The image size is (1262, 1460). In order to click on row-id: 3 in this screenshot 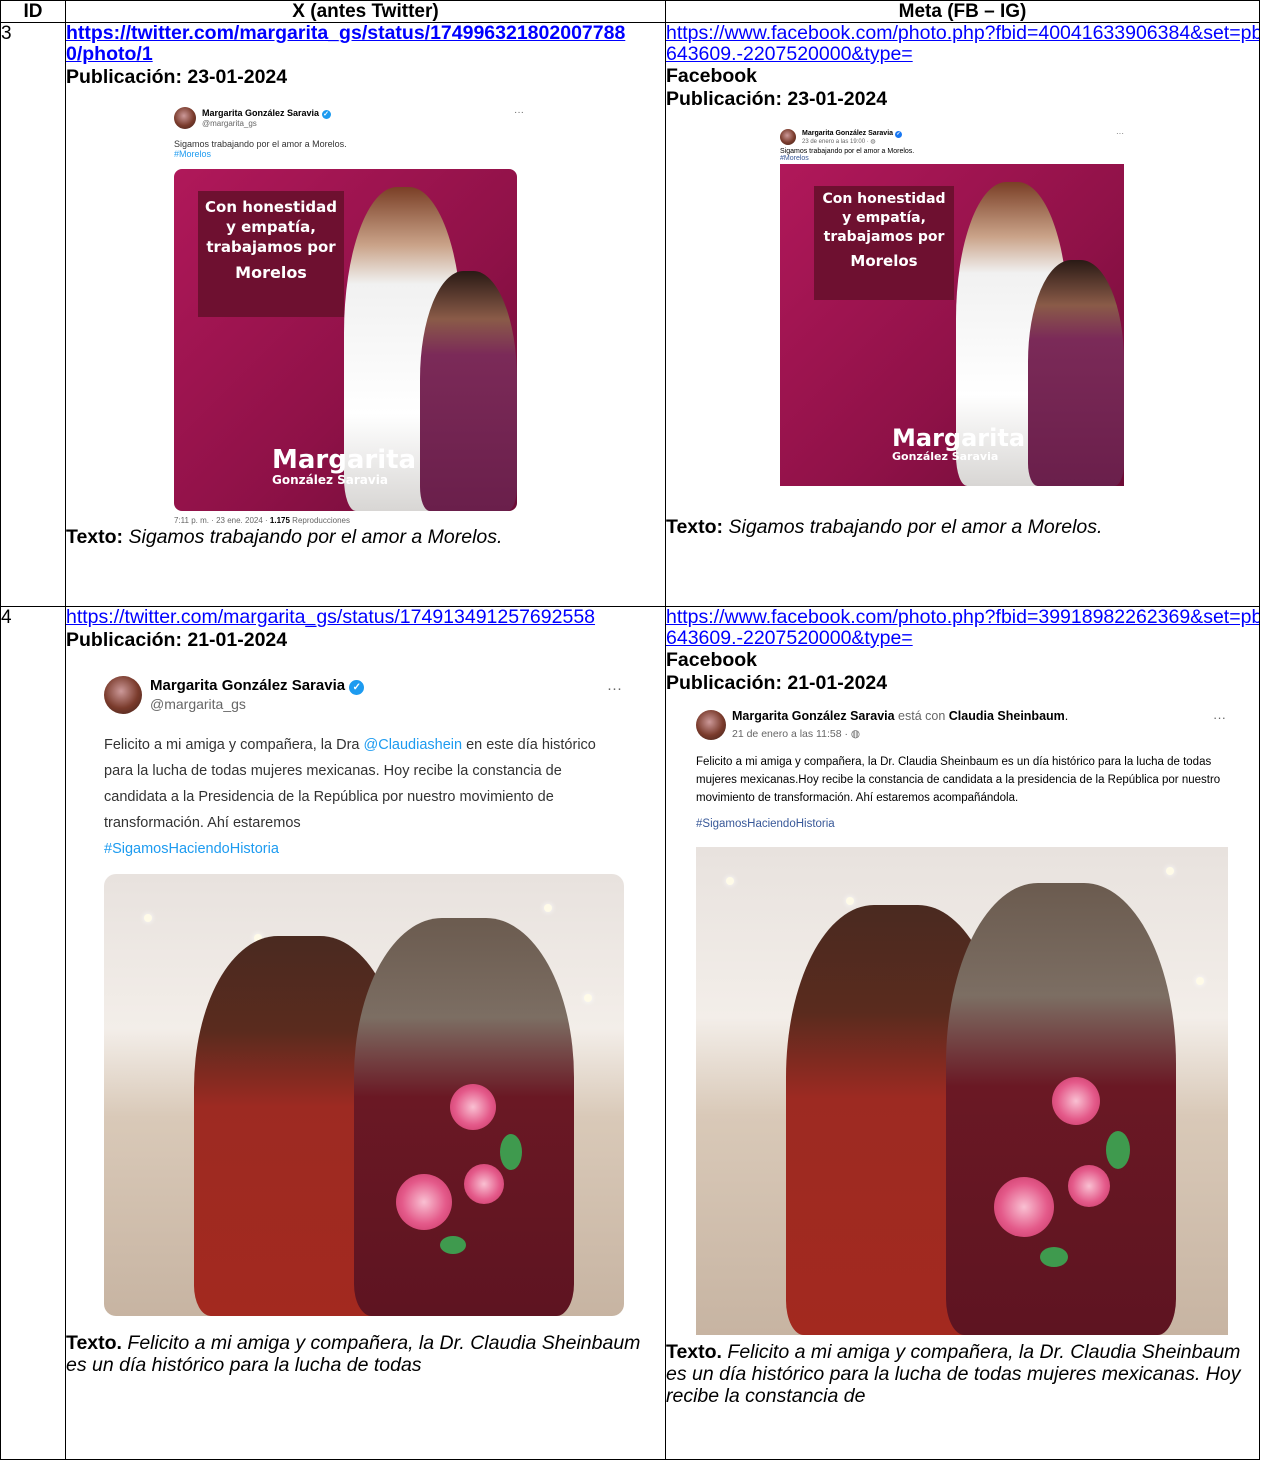, I will do `click(33, 314)`.